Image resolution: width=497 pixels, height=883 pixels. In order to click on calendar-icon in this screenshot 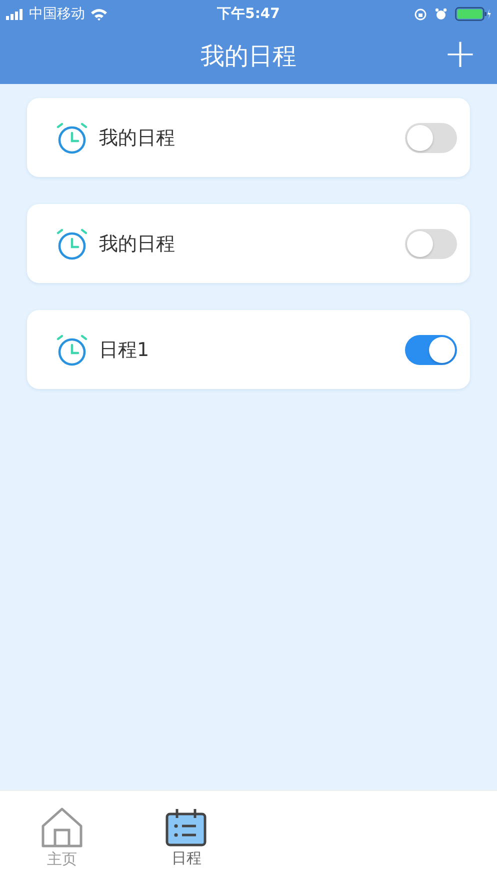, I will do `click(186, 826)`.